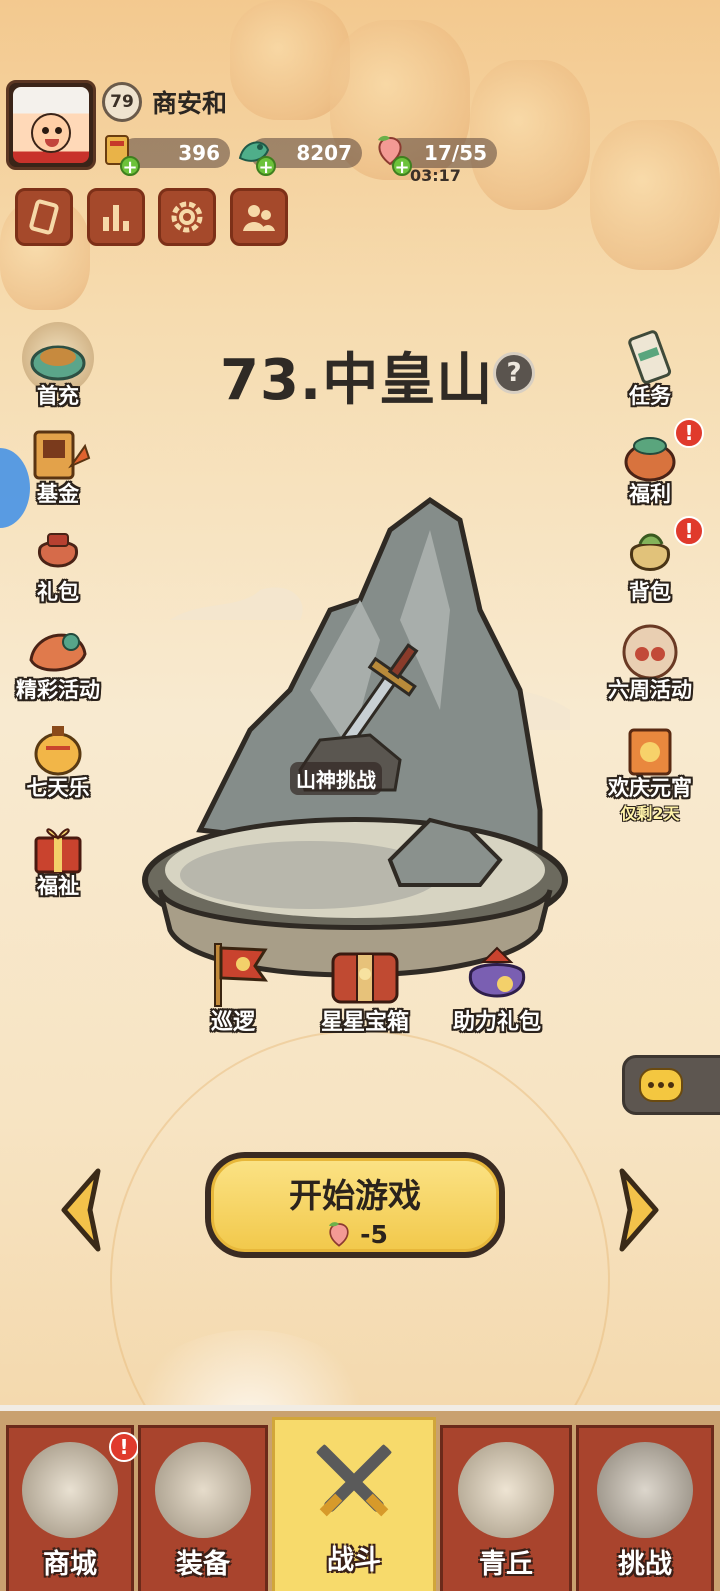 This screenshot has width=720, height=1591. Describe the element at coordinates (638, 1210) in the screenshot. I see `next-stage-arrow-icon` at that location.